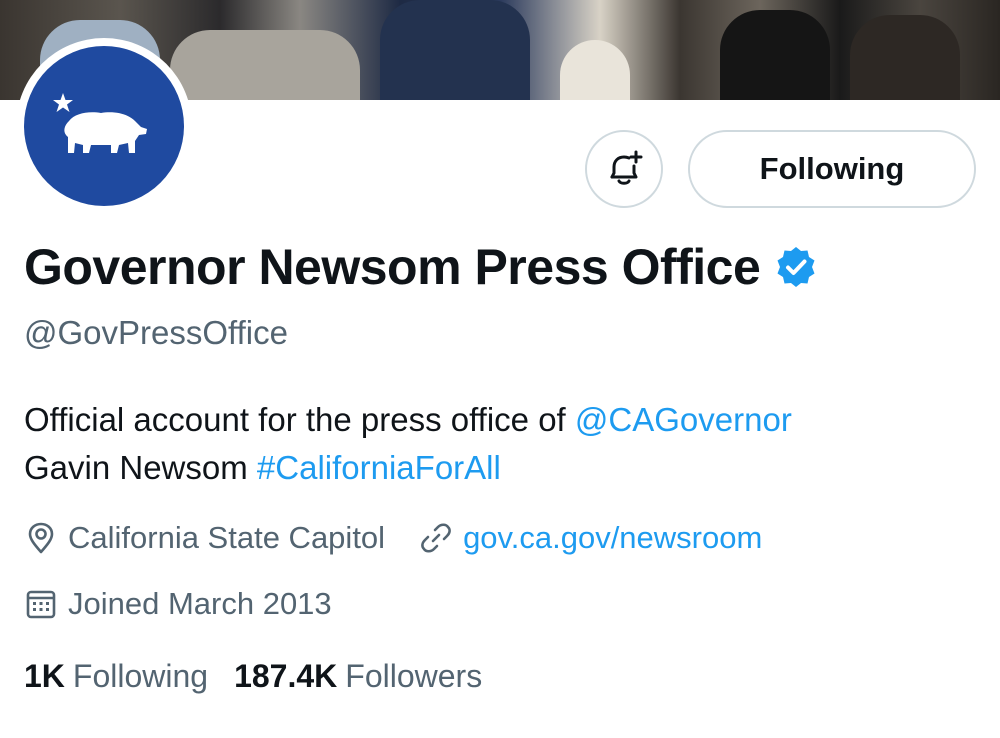  What do you see at coordinates (612, 538) in the screenshot?
I see `website-link: gov.ca.gov/newsroom` at bounding box center [612, 538].